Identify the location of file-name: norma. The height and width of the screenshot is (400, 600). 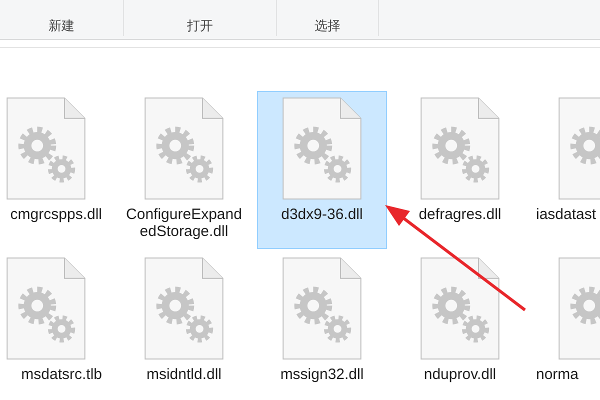
(557, 374).